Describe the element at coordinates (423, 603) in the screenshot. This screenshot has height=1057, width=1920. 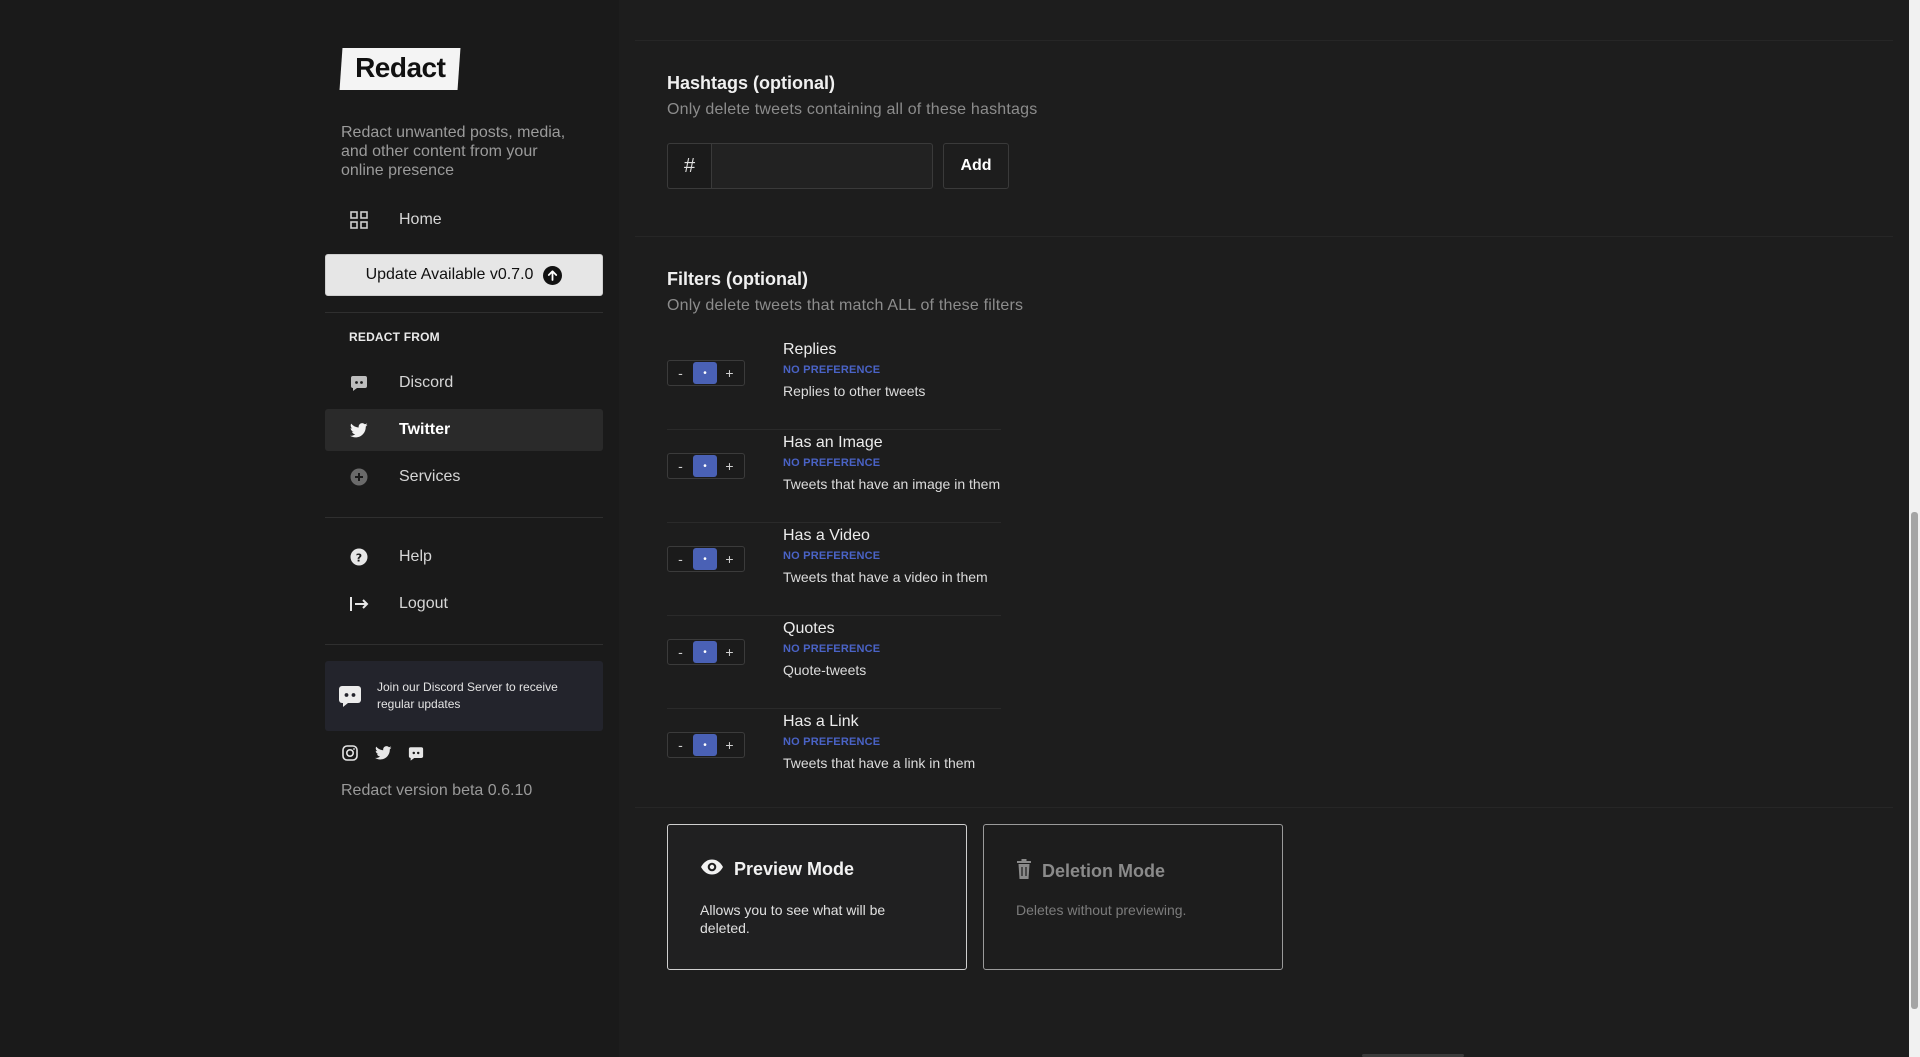
I see `nav-label-logout: Logout` at that location.